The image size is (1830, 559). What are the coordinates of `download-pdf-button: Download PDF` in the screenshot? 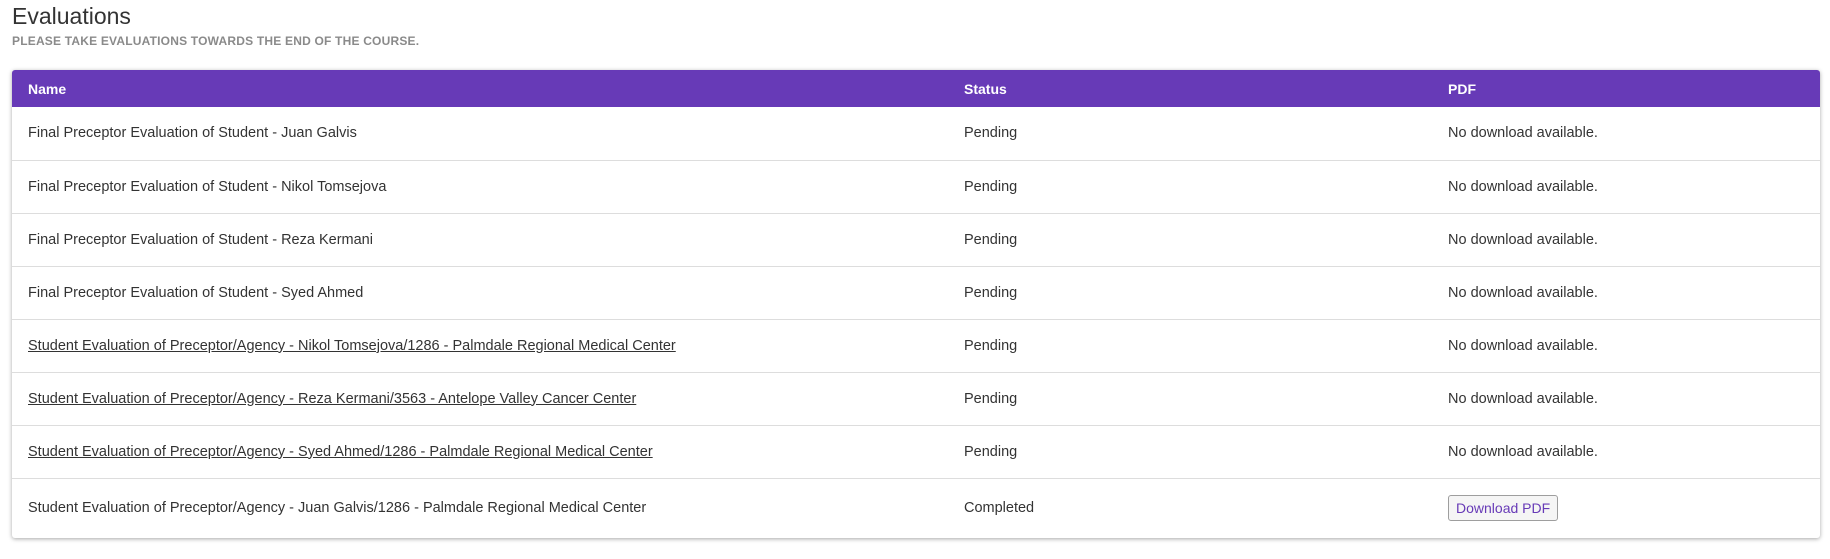 It's located at (1503, 508).